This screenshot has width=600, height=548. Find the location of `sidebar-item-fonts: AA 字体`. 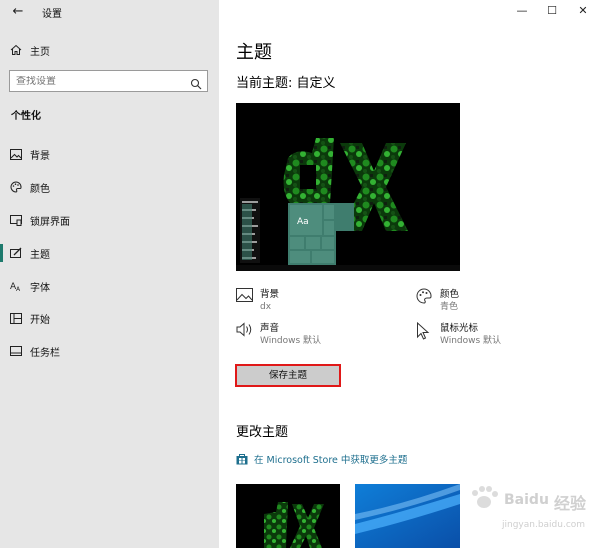

sidebar-item-fonts: AA 字体 is located at coordinates (109, 286).